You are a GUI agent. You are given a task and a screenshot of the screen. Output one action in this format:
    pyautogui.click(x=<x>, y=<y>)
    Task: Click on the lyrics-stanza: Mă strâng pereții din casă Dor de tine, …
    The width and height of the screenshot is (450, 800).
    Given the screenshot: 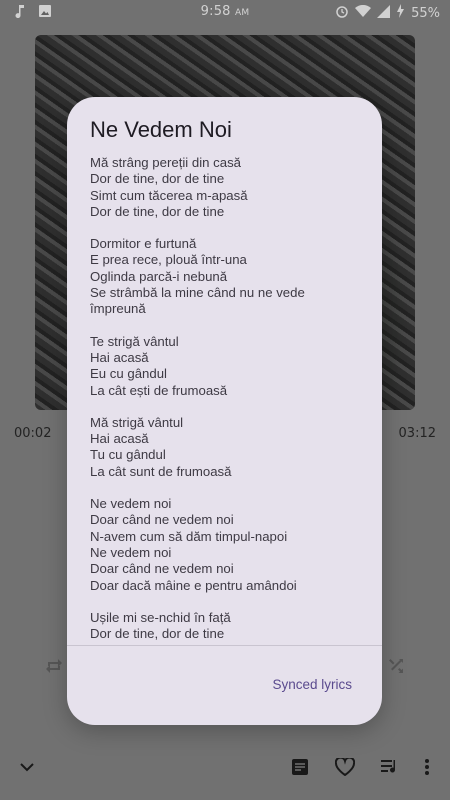 What is the action you would take?
    pyautogui.click(x=229, y=187)
    